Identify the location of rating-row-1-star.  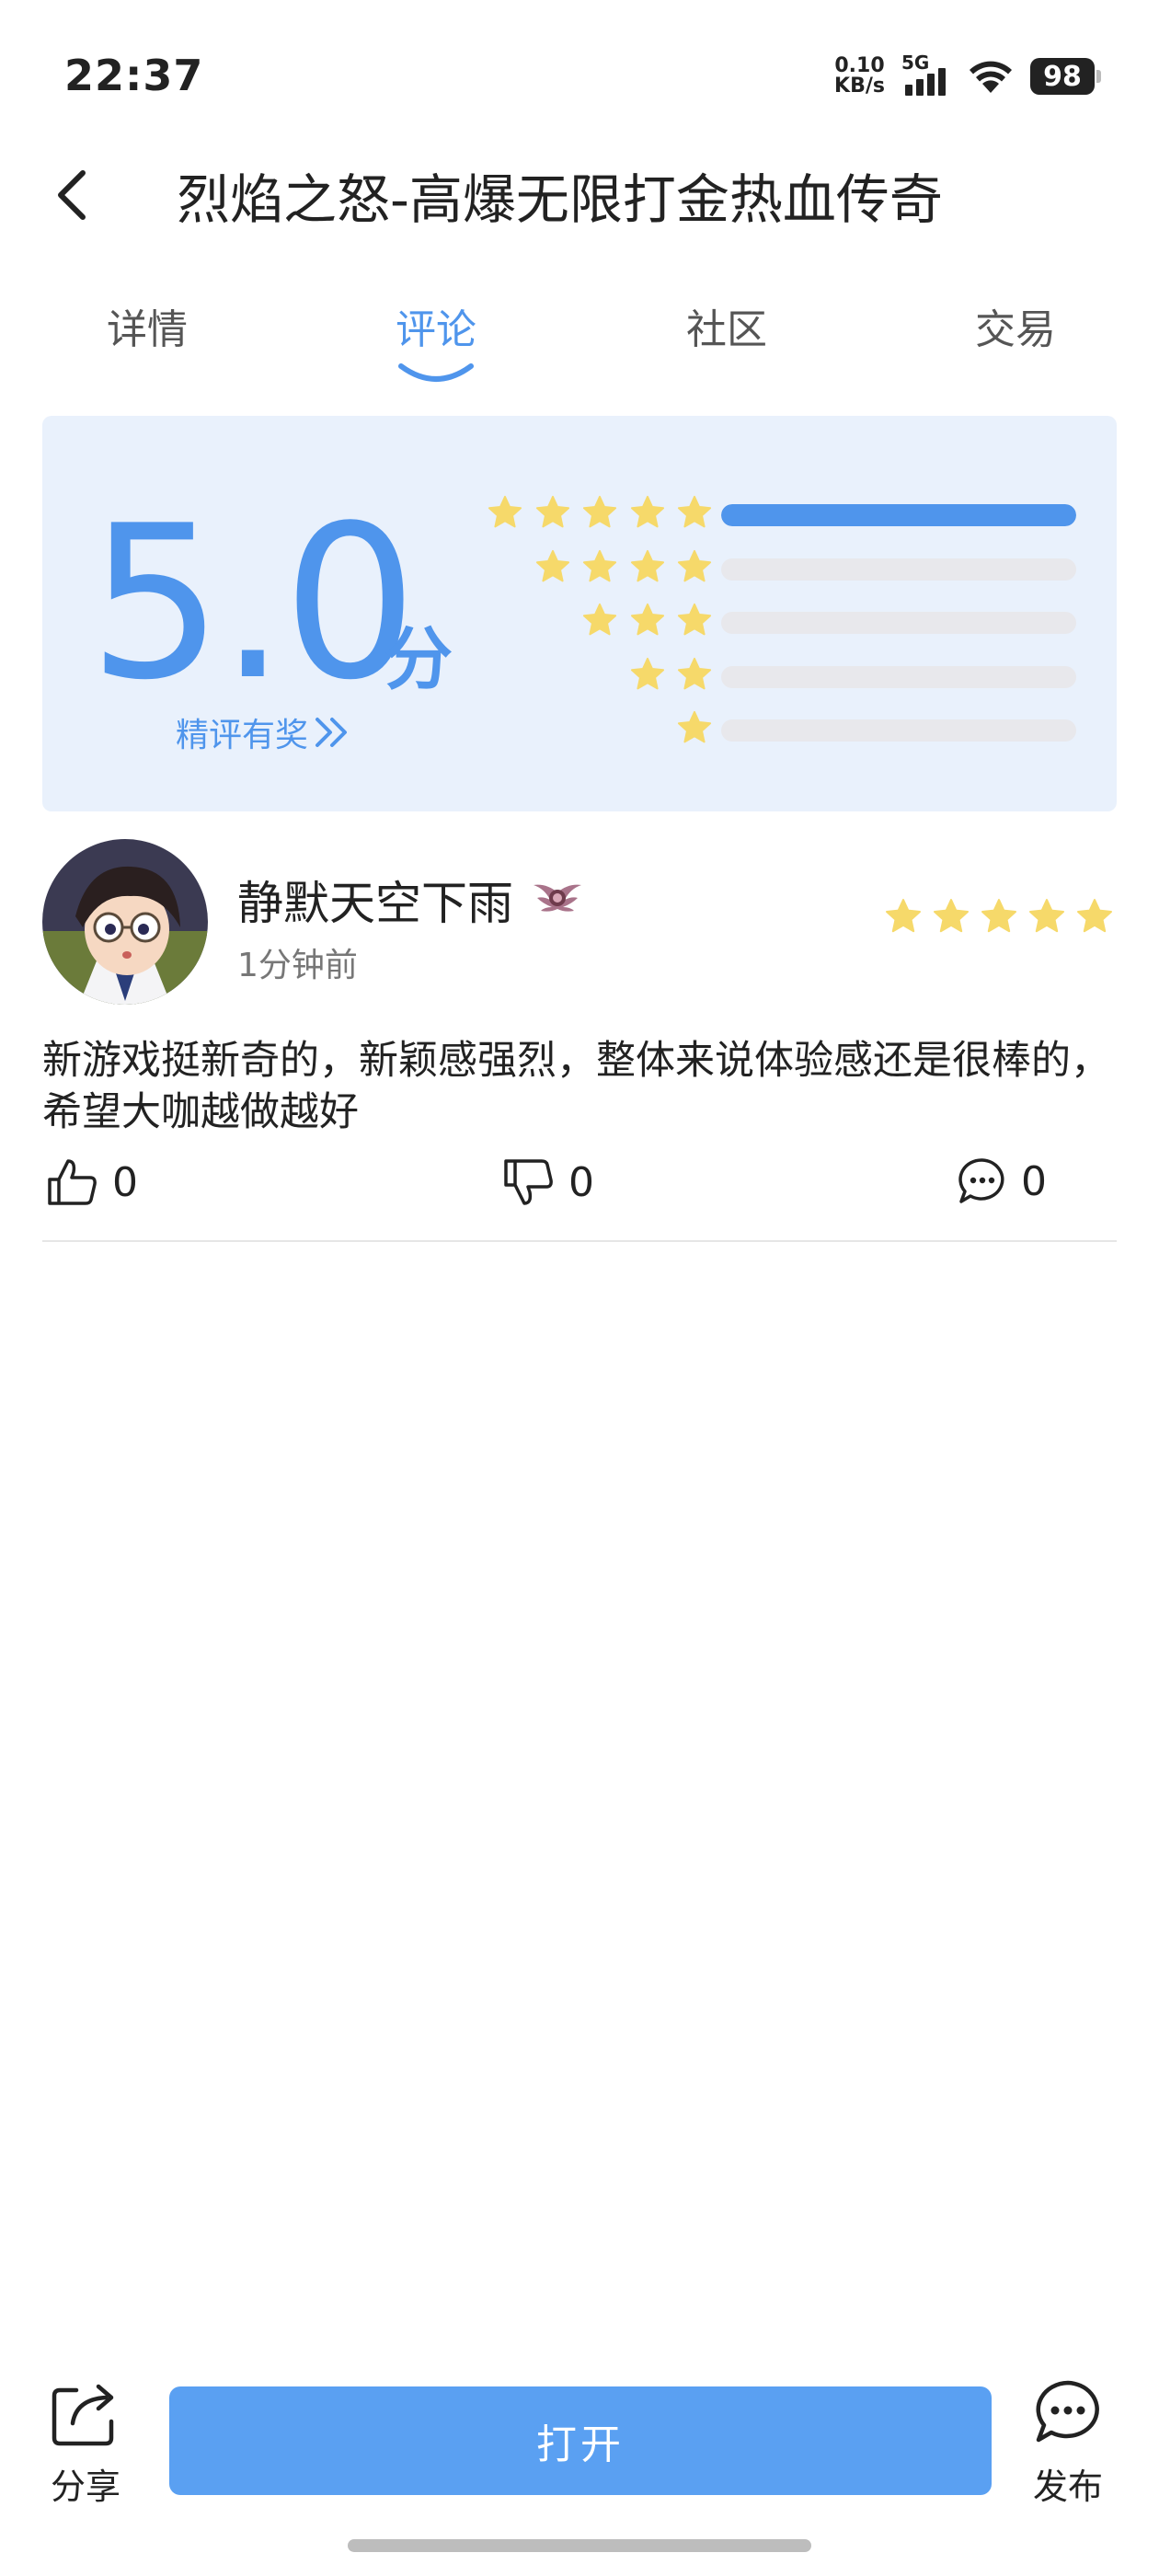
(579, 728).